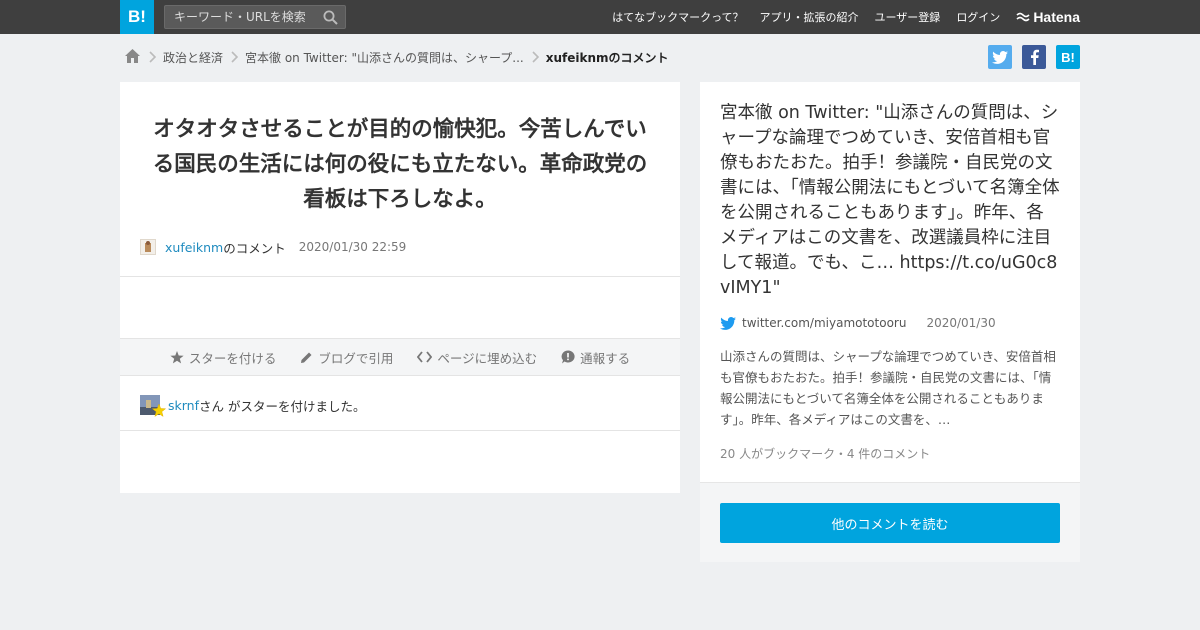  I want to click on pencil-icon, so click(306, 357).